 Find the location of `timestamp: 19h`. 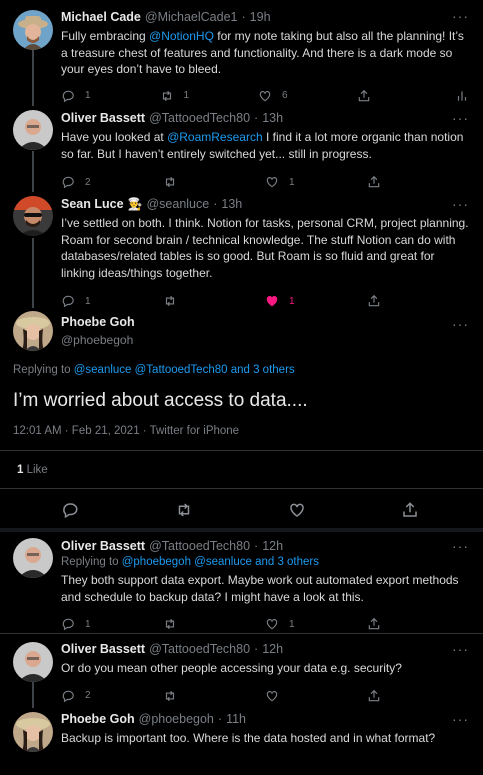

timestamp: 19h is located at coordinates (260, 17).